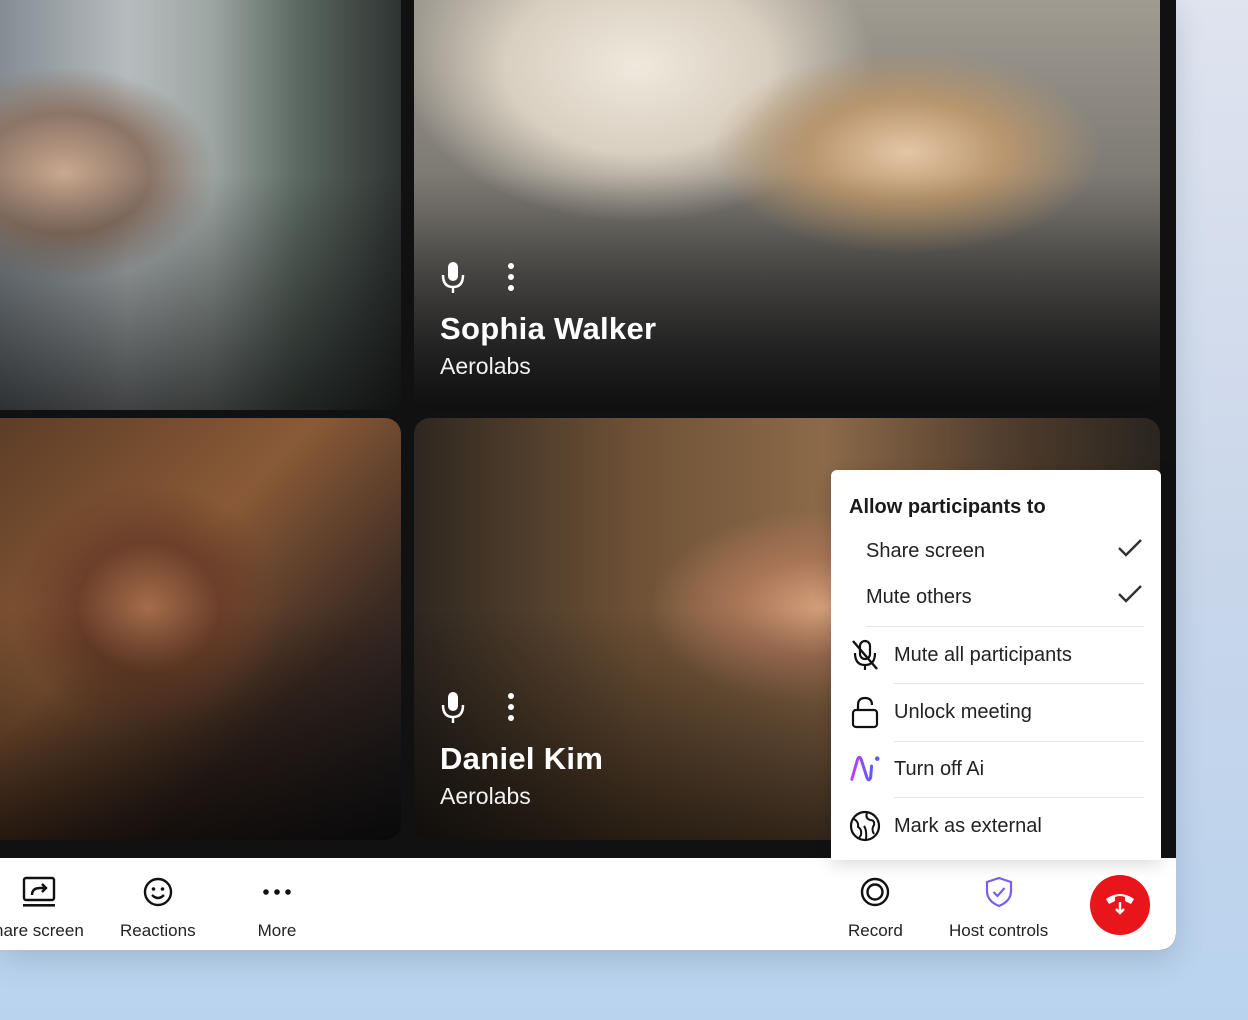 This screenshot has height=1020, width=1248. Describe the element at coordinates (968, 825) in the screenshot. I see `action-label: Mark as external` at that location.